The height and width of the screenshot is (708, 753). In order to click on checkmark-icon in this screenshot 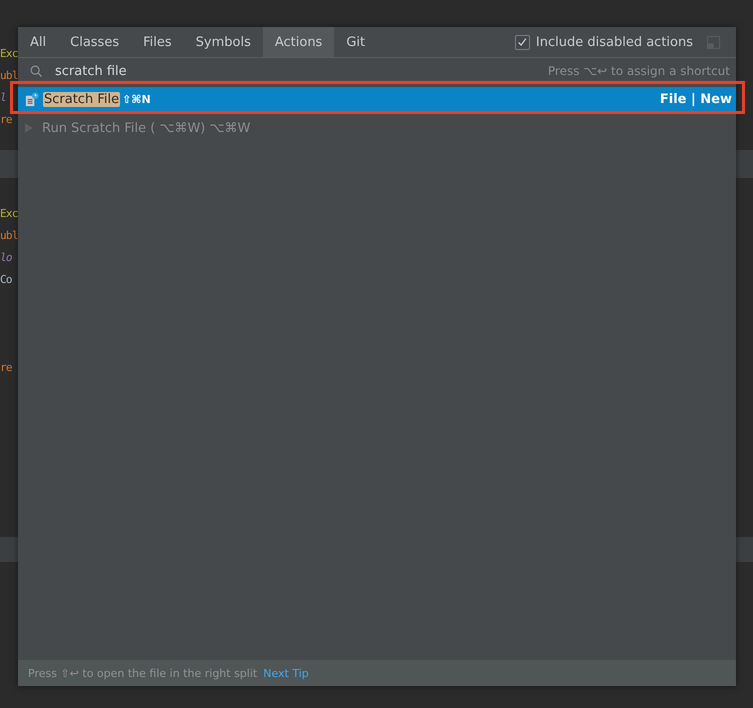, I will do `click(522, 42)`.